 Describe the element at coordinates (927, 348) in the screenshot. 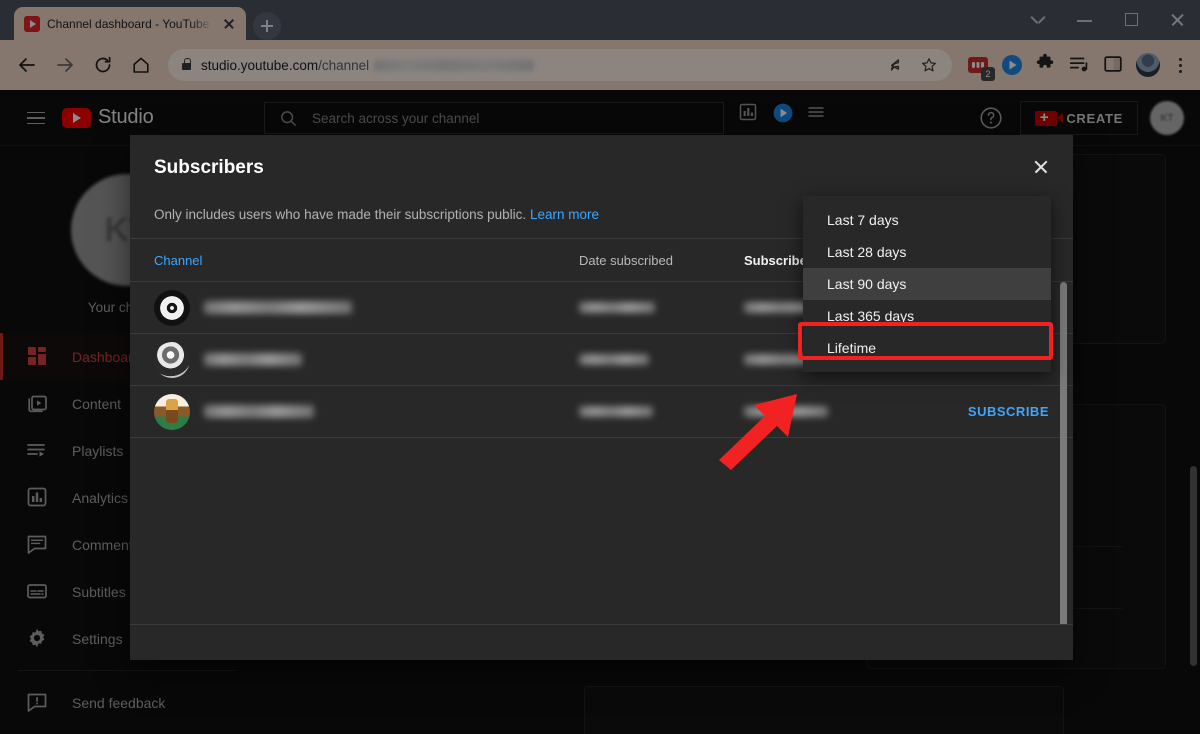

I see `dropdown-item-lifetime: Lifetime` at that location.